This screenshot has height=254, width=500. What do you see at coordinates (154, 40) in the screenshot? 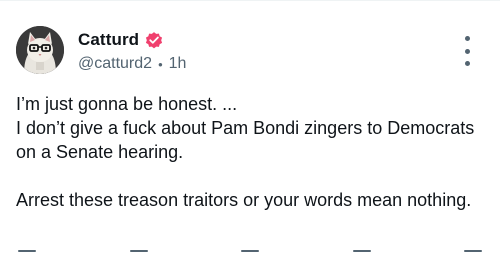
I see `verified-badge-icon` at bounding box center [154, 40].